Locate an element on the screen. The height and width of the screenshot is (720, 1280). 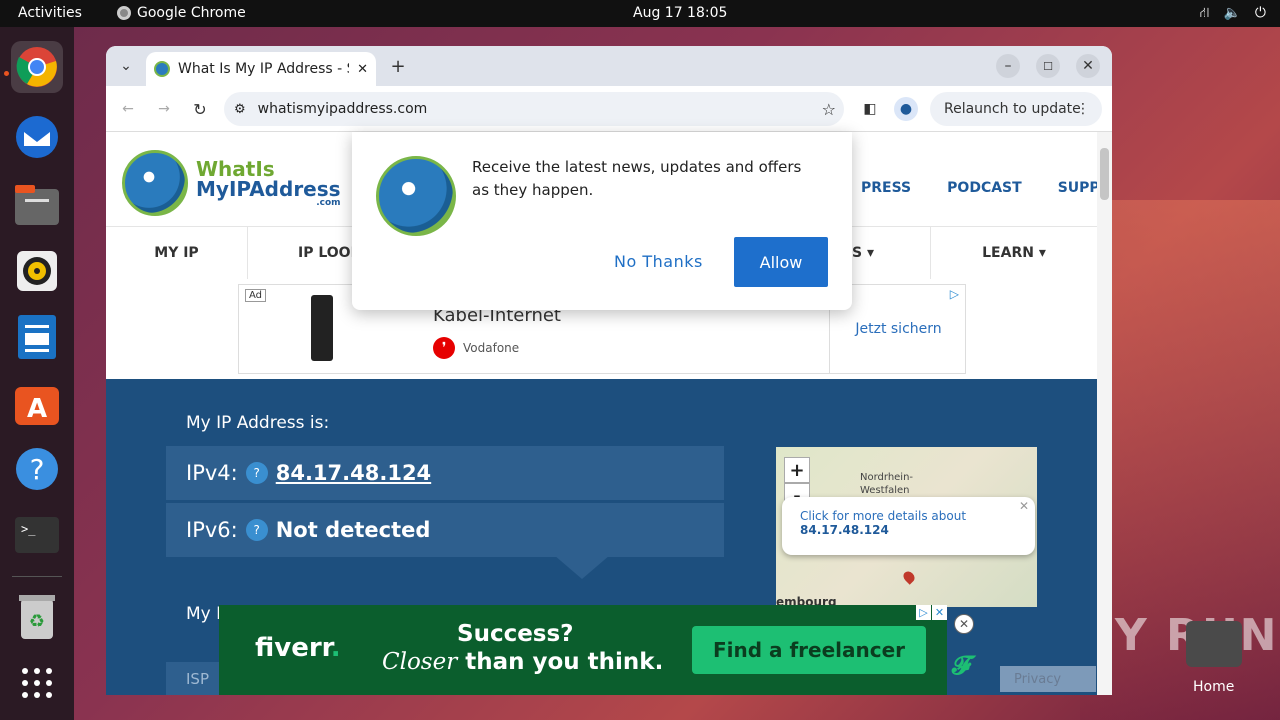
ad-brand-name: Vodafone is located at coordinates (491, 348).